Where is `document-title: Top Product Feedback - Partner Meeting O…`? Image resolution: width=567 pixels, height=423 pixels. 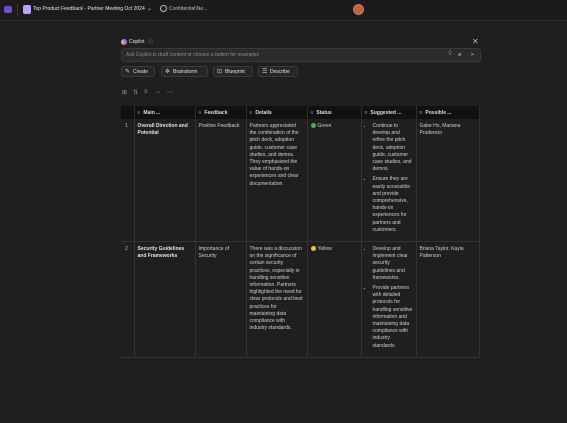 document-title: Top Product Feedback - Partner Meeting O… is located at coordinates (89, 9).